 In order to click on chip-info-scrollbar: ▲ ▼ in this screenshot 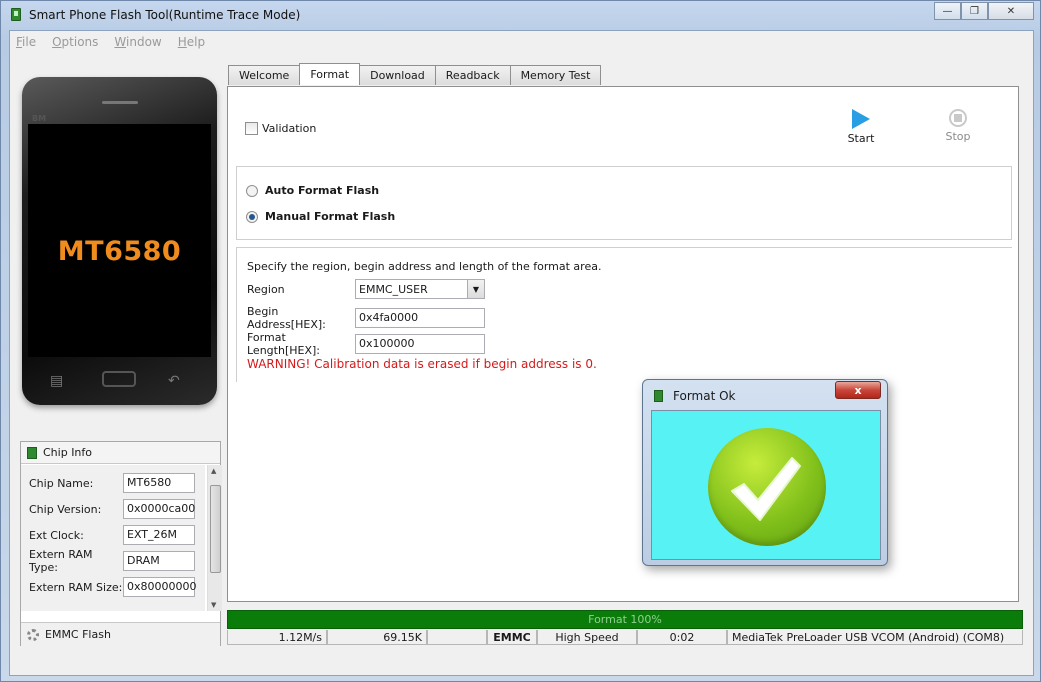, I will do `click(214, 538)`.